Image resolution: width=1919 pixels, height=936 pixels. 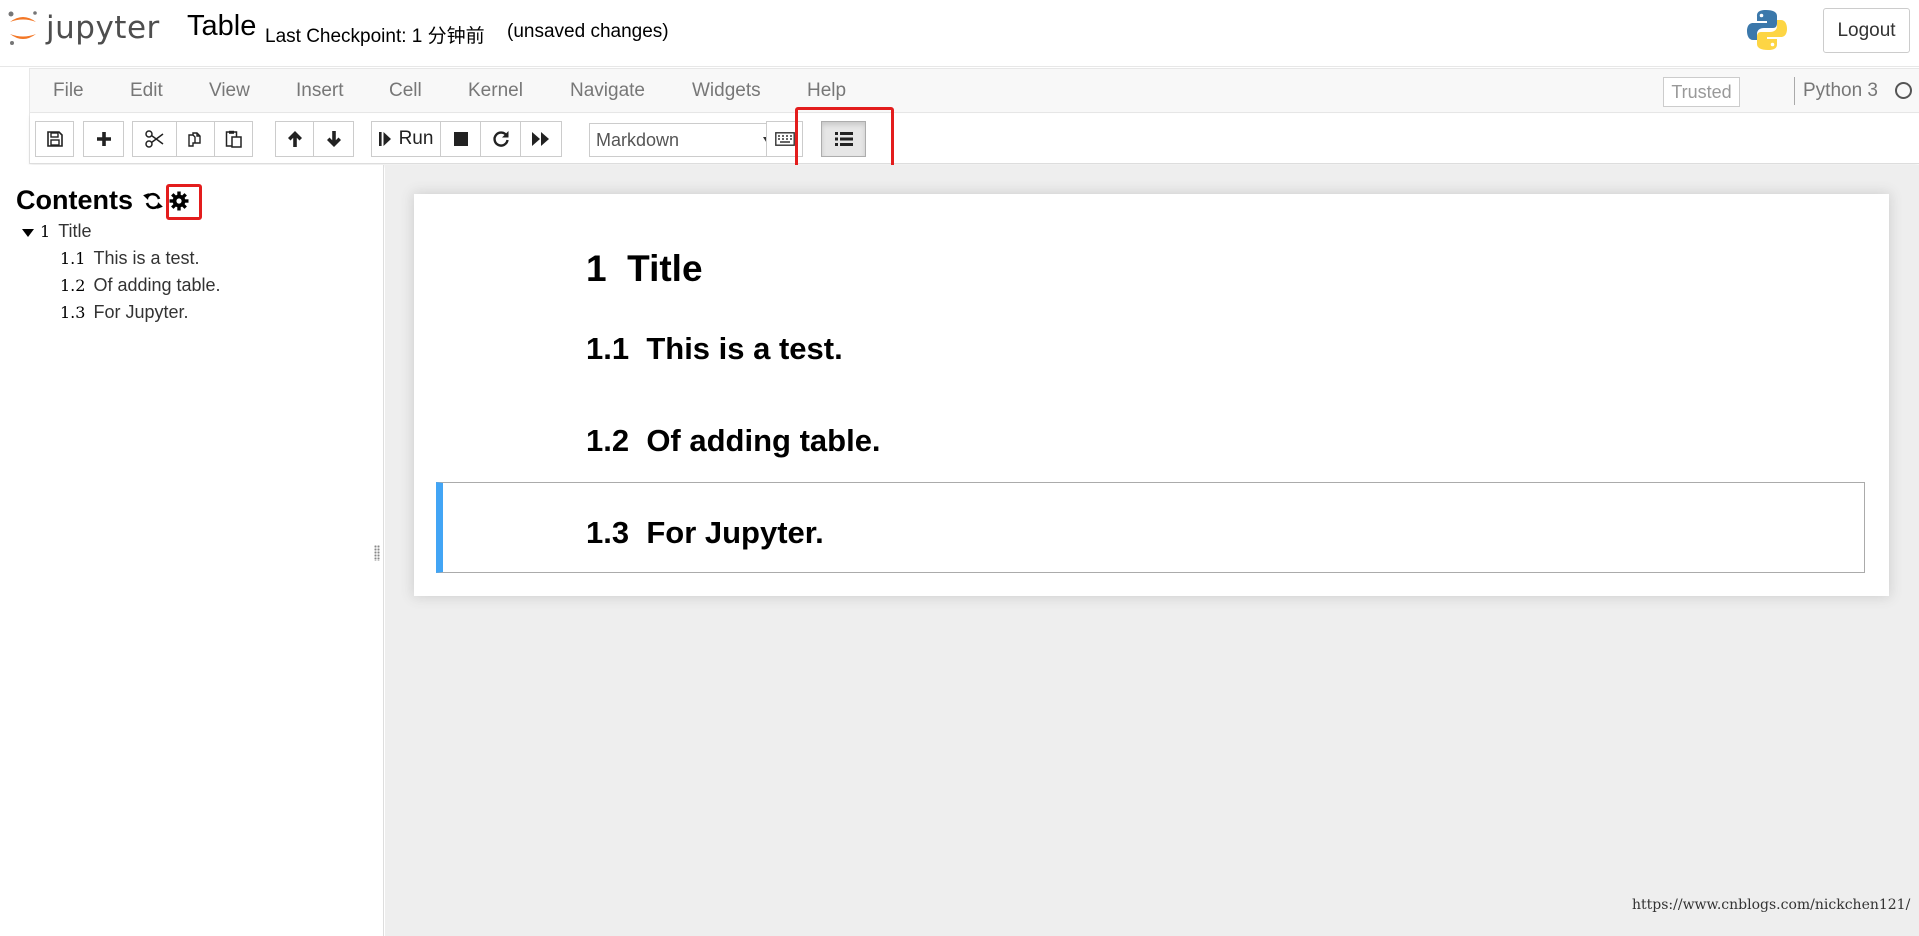 I want to click on settings-highlight, so click(x=184, y=202).